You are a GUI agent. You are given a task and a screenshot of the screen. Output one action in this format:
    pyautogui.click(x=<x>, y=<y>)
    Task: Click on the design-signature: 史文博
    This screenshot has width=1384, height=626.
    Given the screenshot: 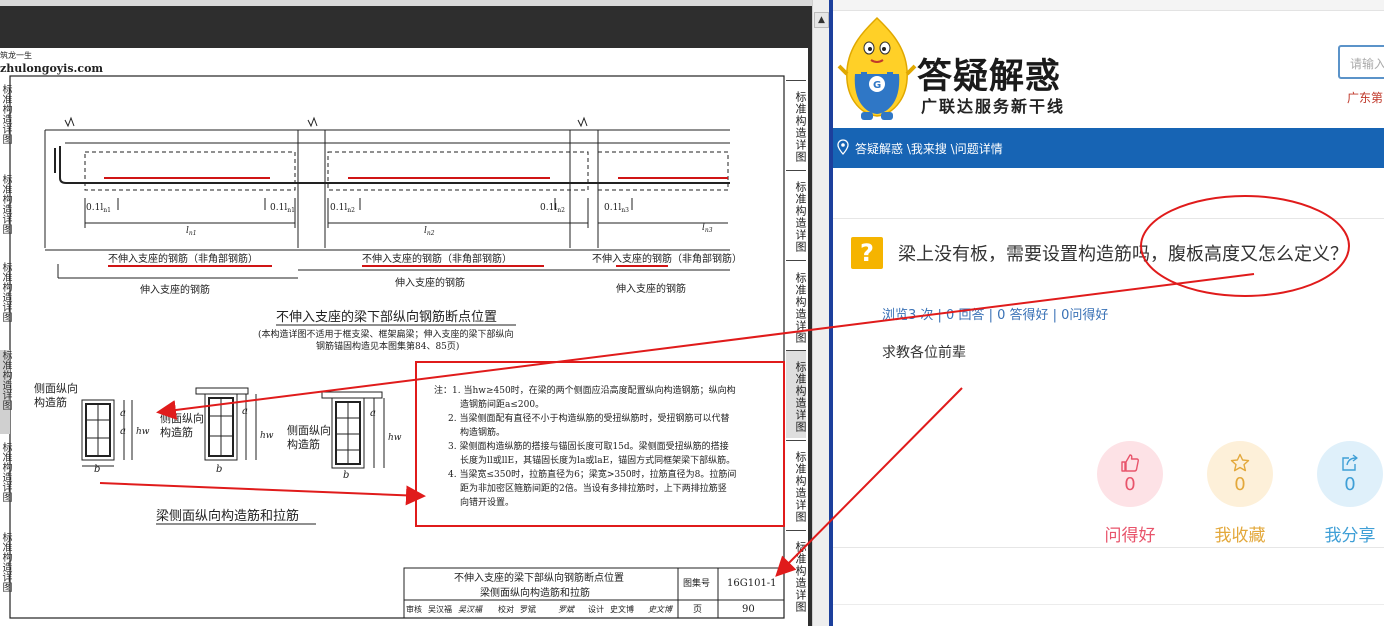 What is the action you would take?
    pyautogui.click(x=661, y=609)
    